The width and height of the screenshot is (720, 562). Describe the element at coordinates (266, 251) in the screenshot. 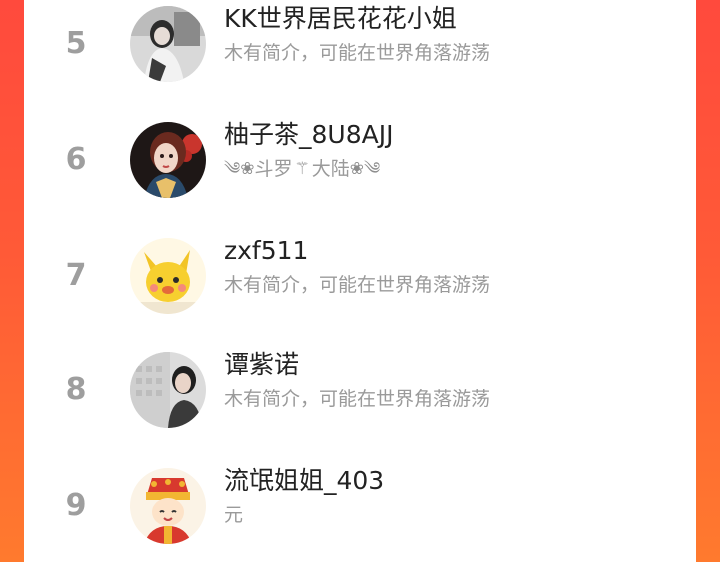

I see `user-name: zxf511` at that location.